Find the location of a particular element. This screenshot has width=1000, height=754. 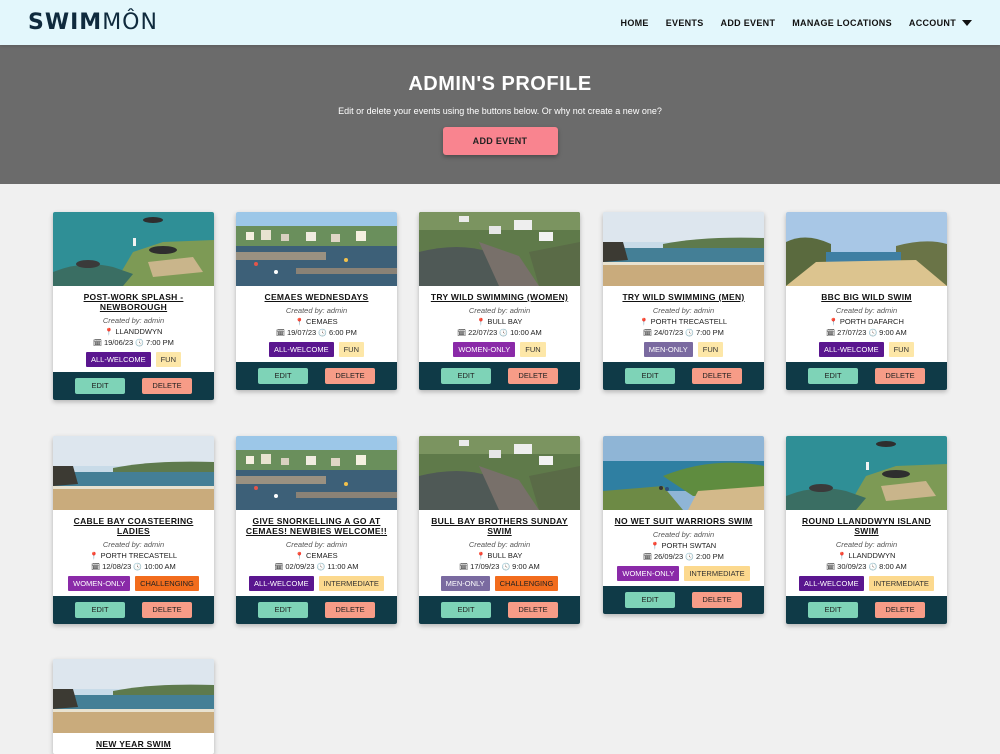

event-tags: ALL-WELCOME FUN is located at coordinates (316, 349).